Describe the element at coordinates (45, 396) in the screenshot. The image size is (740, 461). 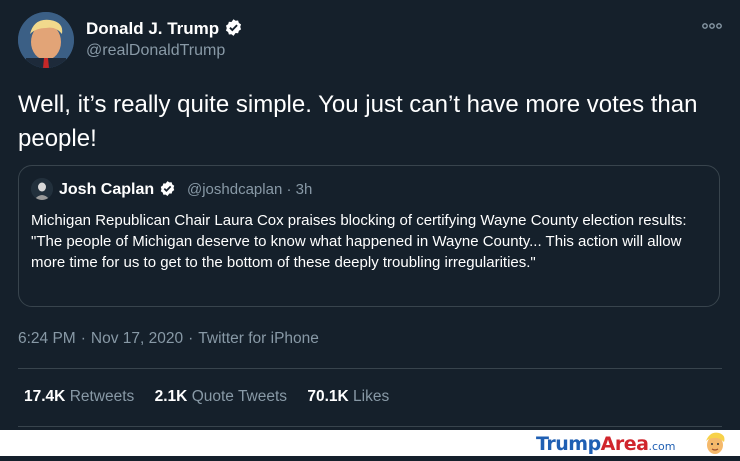
I see `retweets-count: 17.4K` at that location.